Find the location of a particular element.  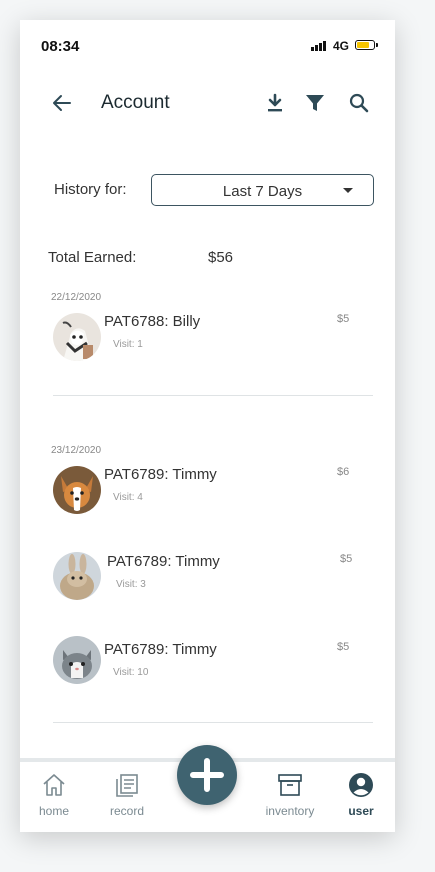

goat-avatar is located at coordinates (77, 337).